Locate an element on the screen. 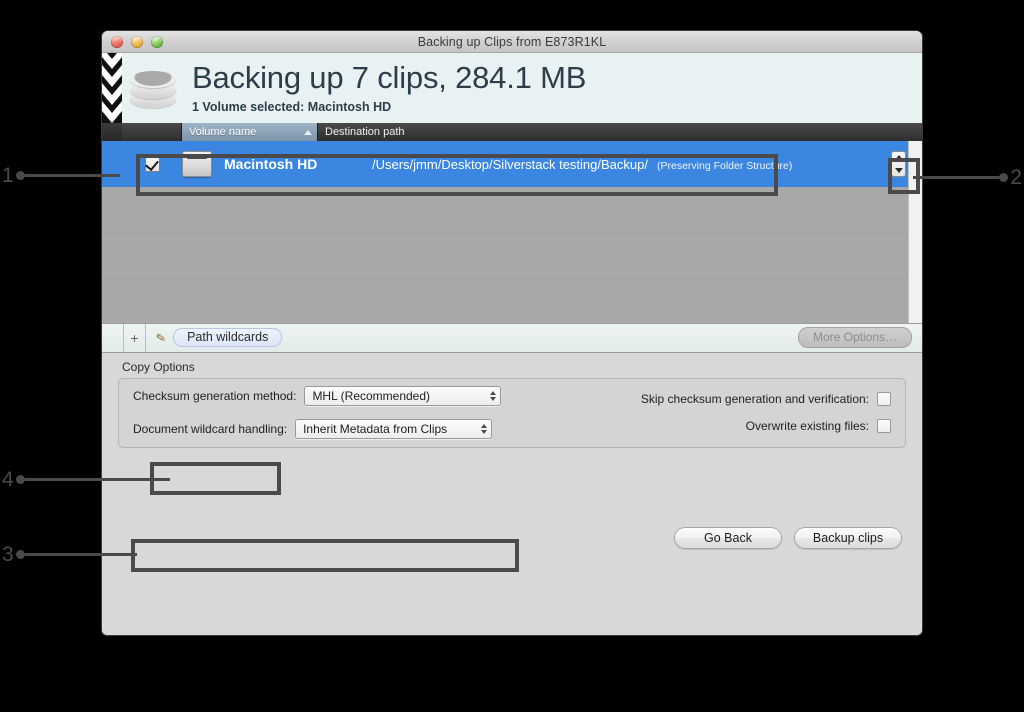  column-header-volume-name: Volume name is located at coordinates (250, 132).